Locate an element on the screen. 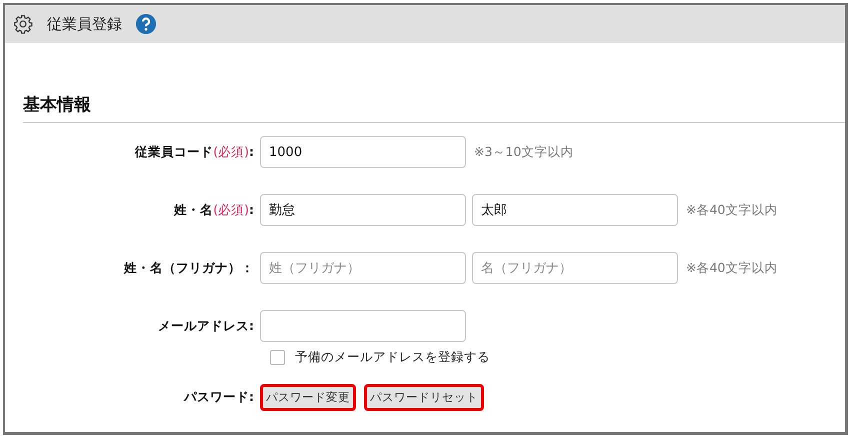 This screenshot has height=448, width=854. field-label: 従業員コード is located at coordinates (174, 152).